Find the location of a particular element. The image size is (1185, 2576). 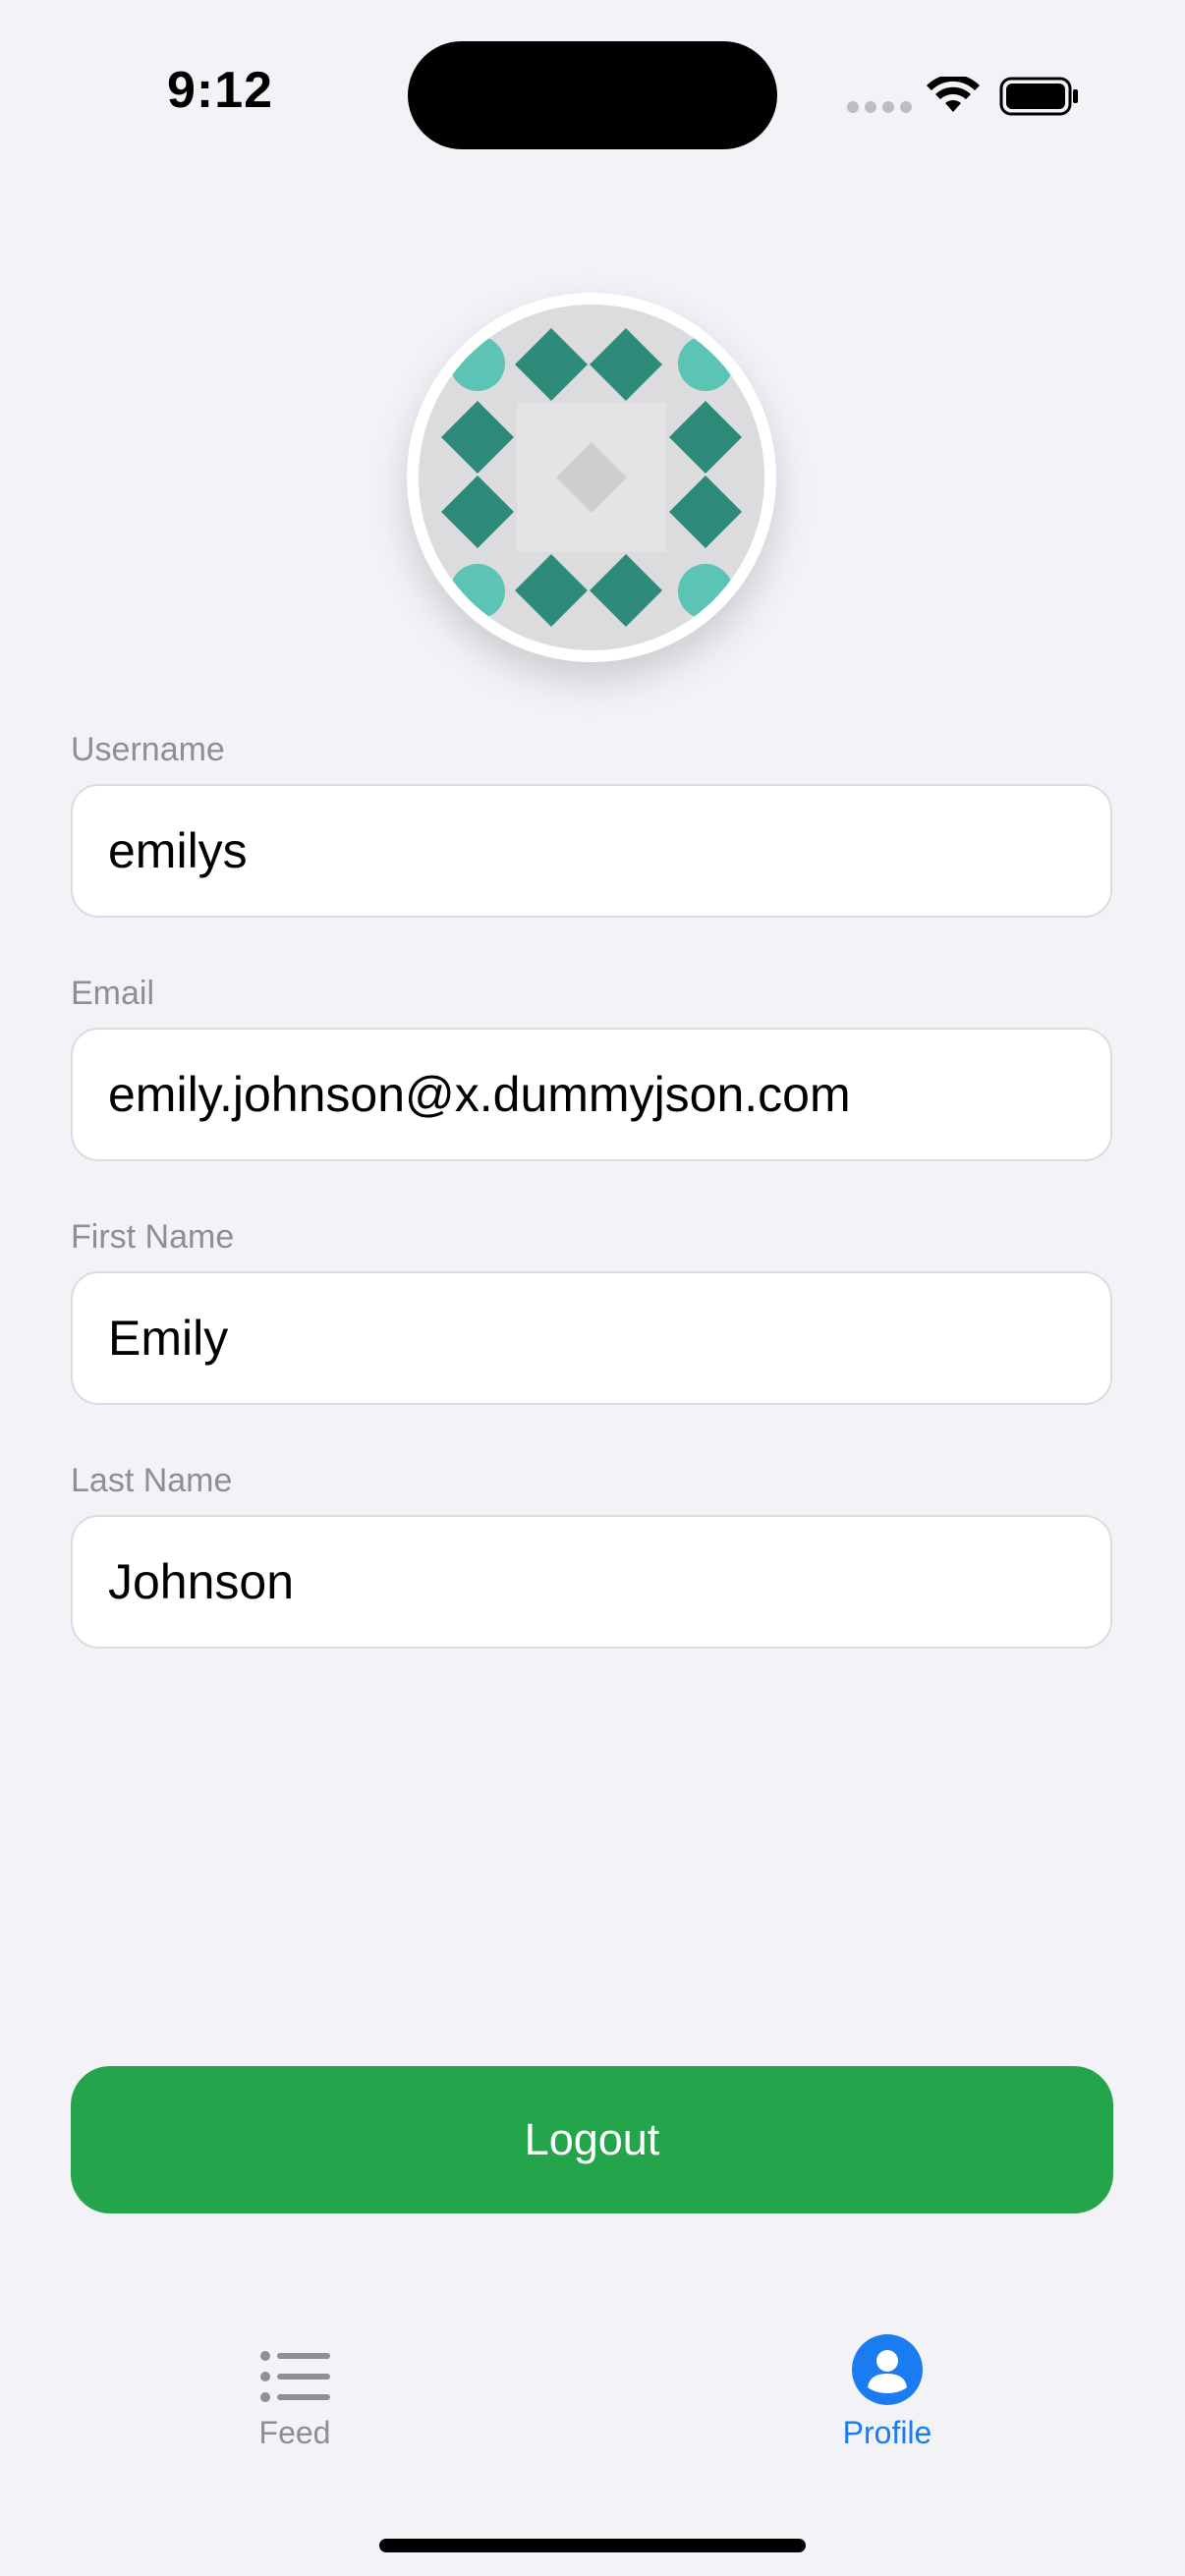

tab-feed: Feed is located at coordinates (294, 2399).